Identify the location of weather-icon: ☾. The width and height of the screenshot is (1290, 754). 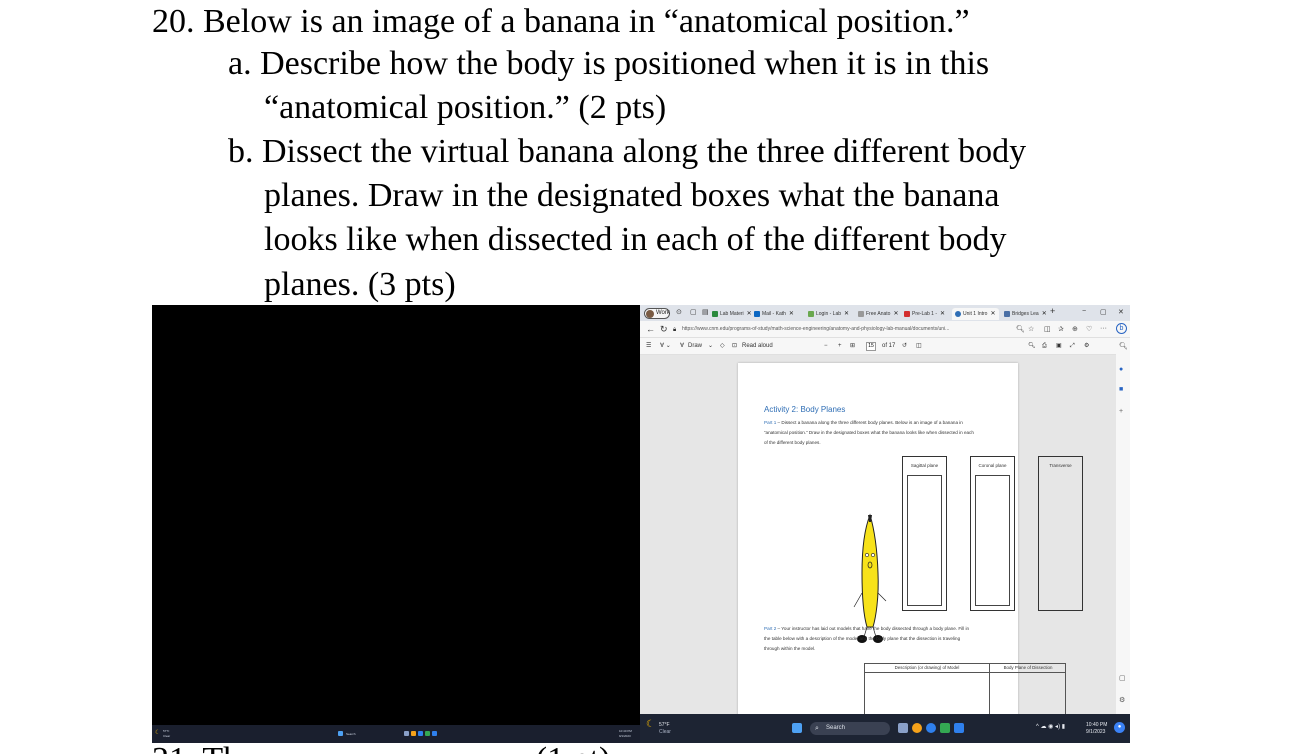
(650, 725).